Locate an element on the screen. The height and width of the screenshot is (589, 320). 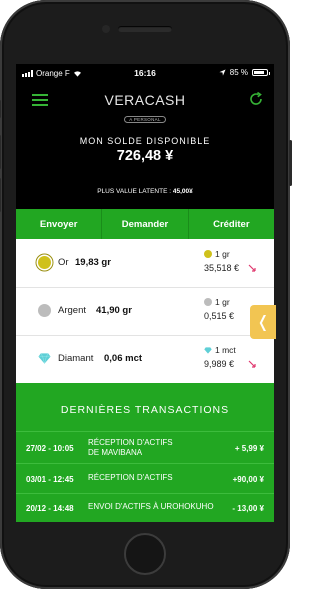
home-button is located at coordinates (145, 554).